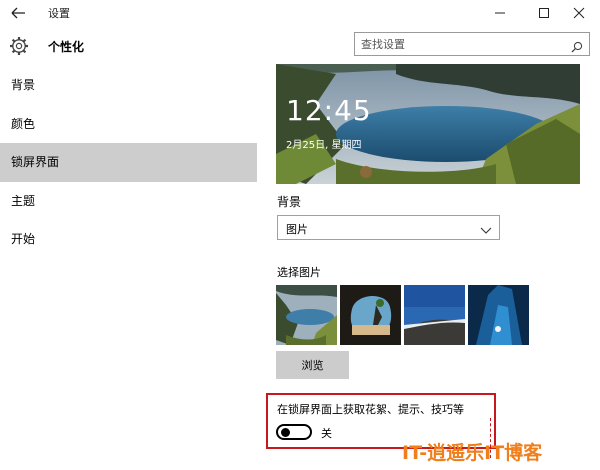 The width and height of the screenshot is (600, 470). I want to click on search-icon, so click(577, 45).